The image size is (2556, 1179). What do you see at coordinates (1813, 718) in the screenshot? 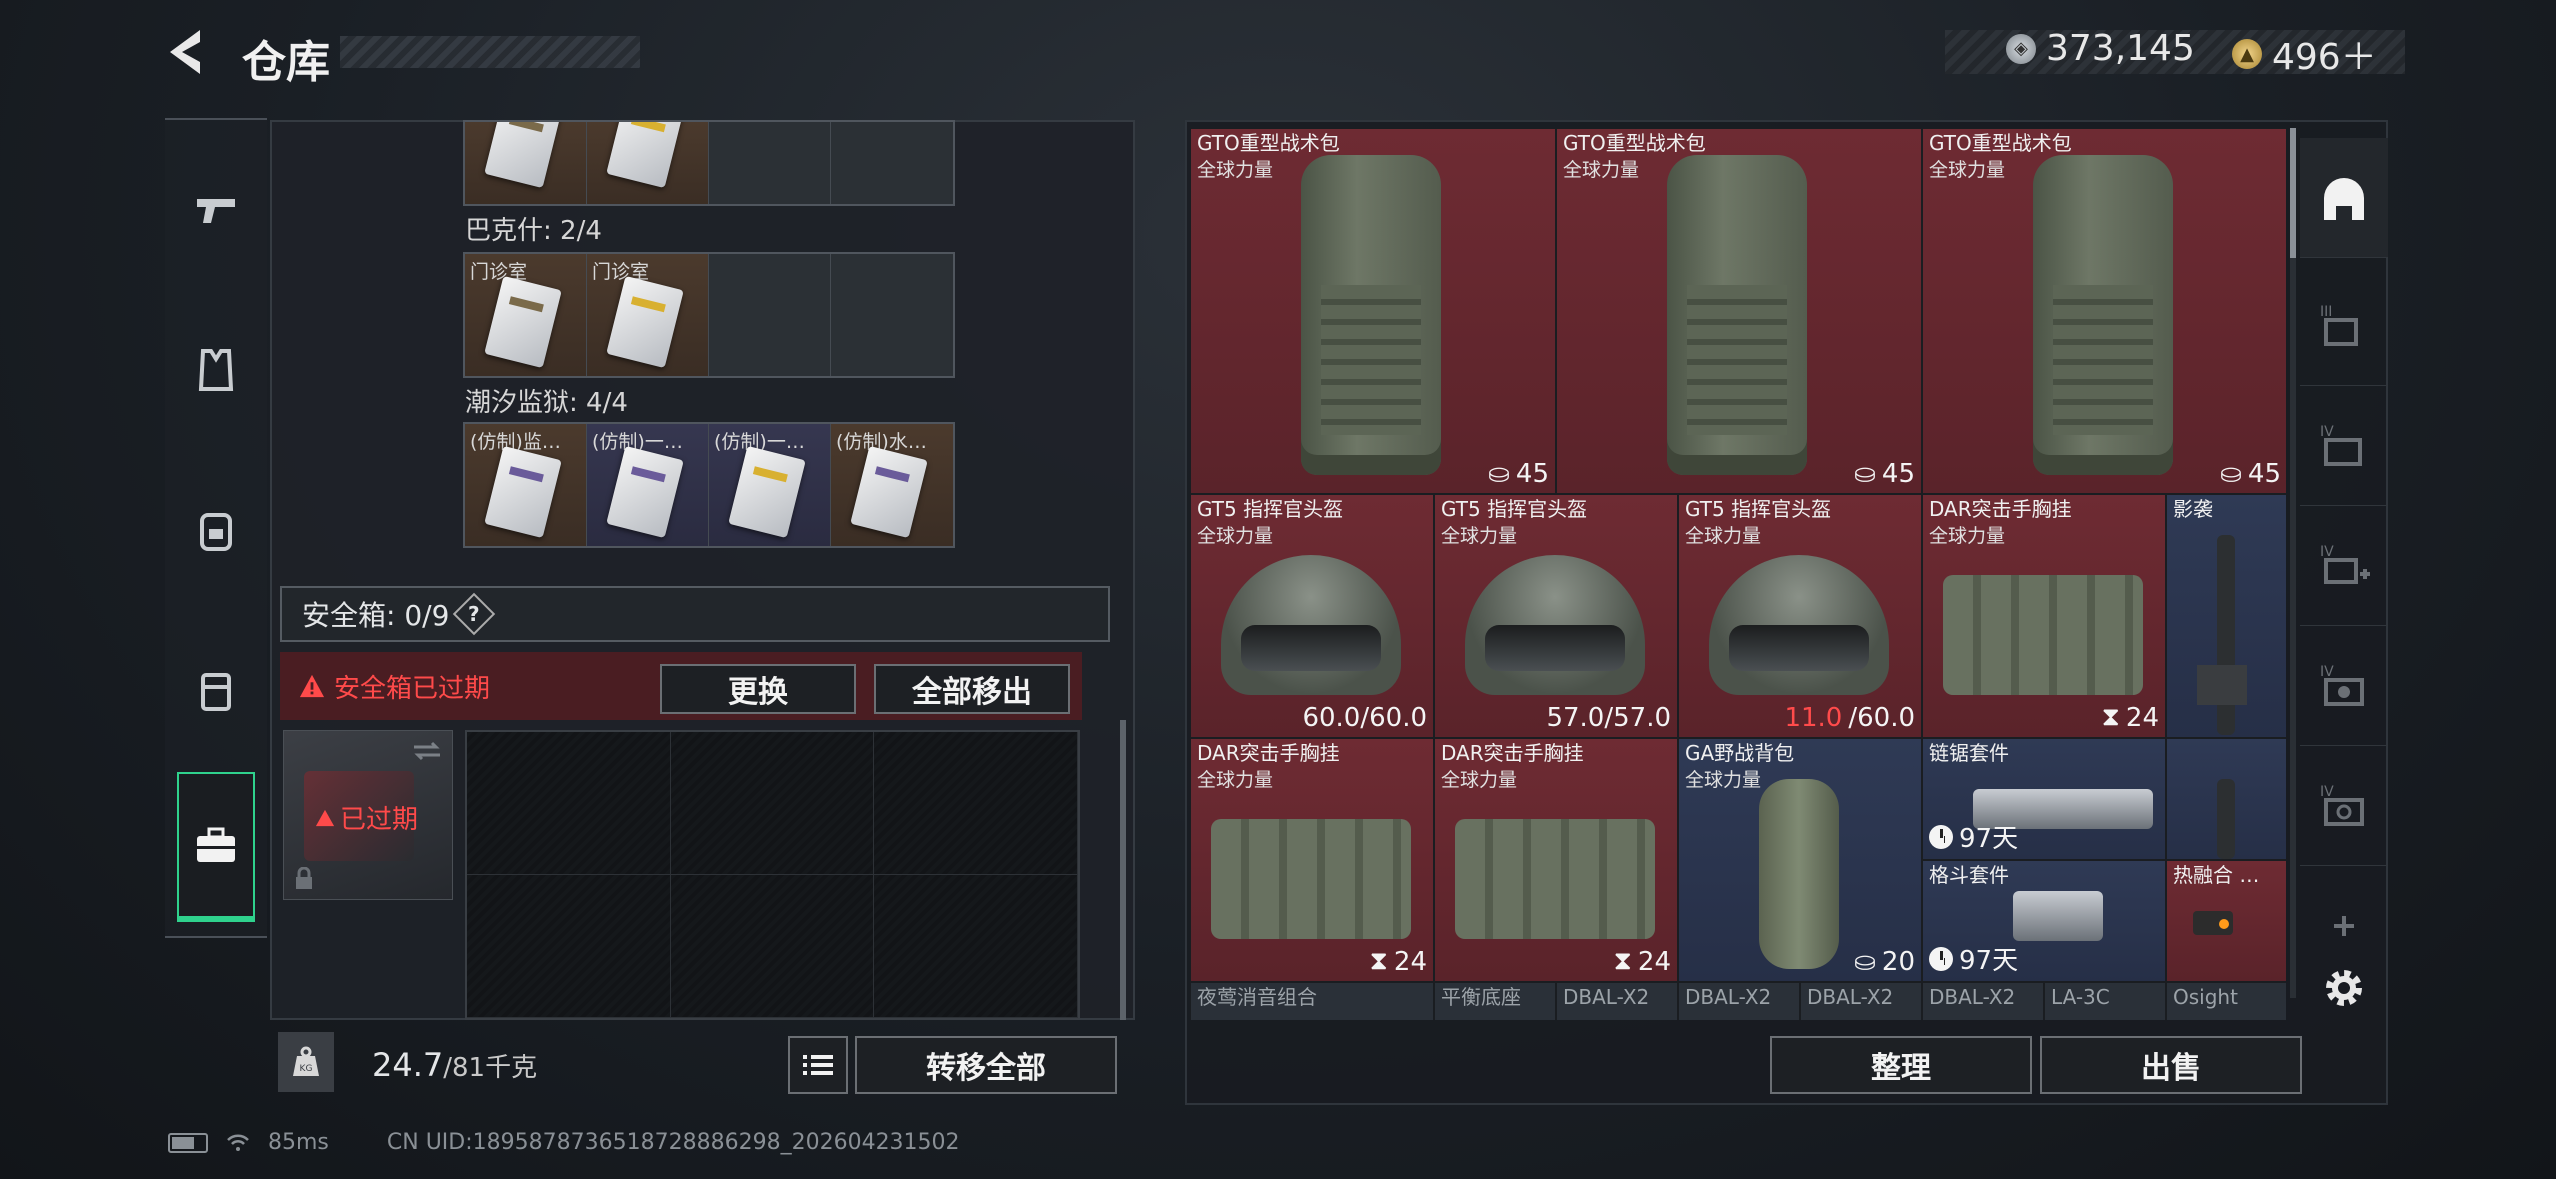
I see `durability-low: 11.0` at bounding box center [1813, 718].